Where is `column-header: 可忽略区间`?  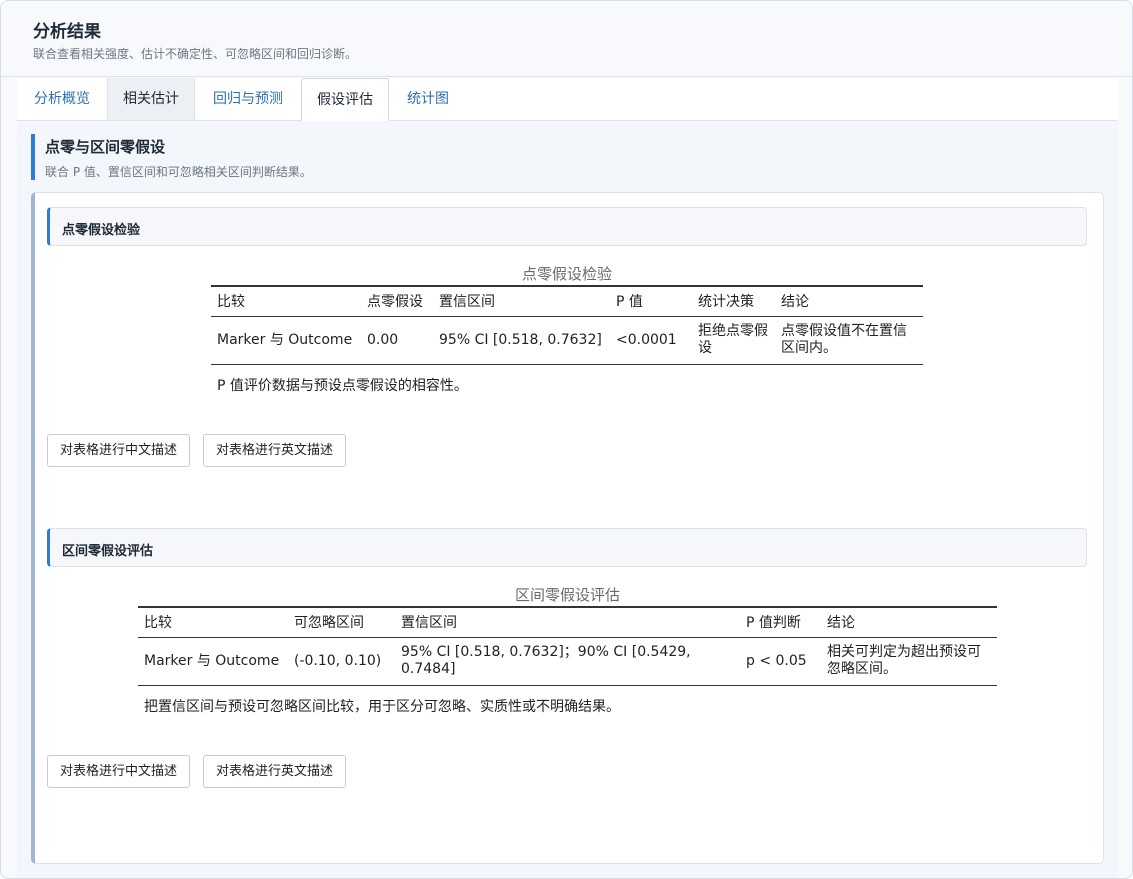 column-header: 可忽略区间 is located at coordinates (341, 622).